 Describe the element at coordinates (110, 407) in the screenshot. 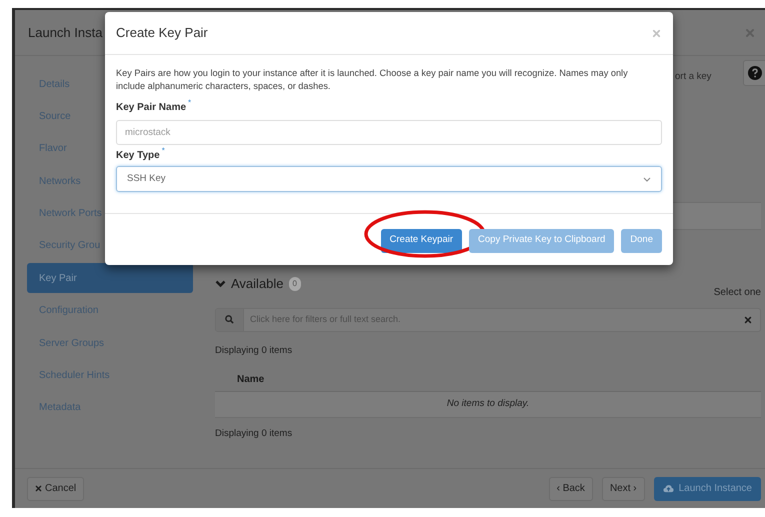

I see `sidebar-item: Metadata` at that location.